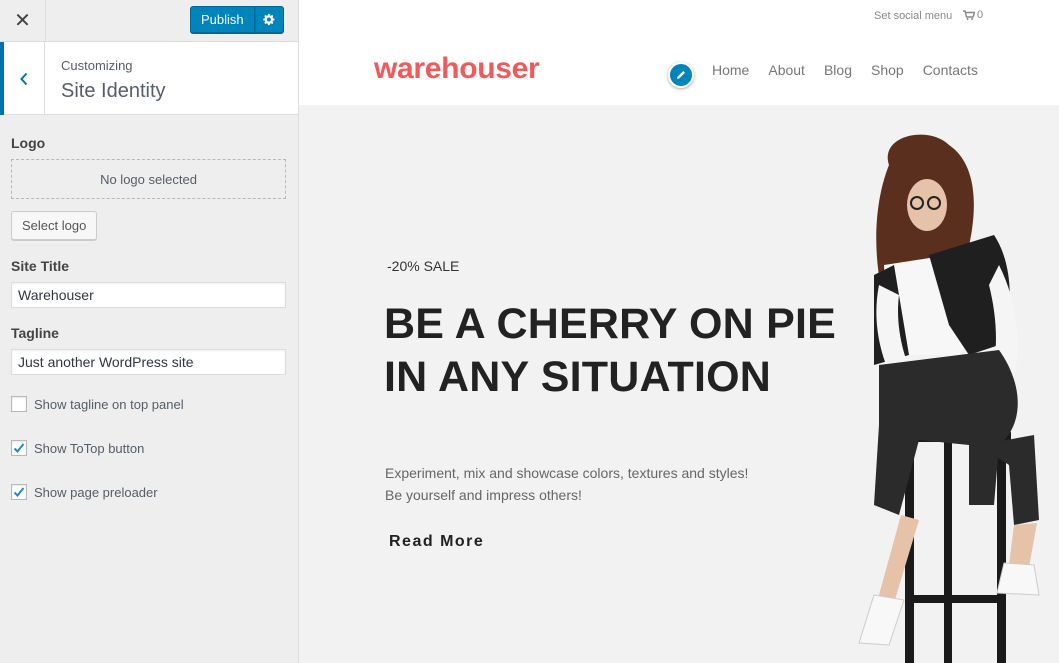  What do you see at coordinates (578, 377) in the screenshot?
I see `hero-headline-line-2: IN ANY SITUATION` at bounding box center [578, 377].